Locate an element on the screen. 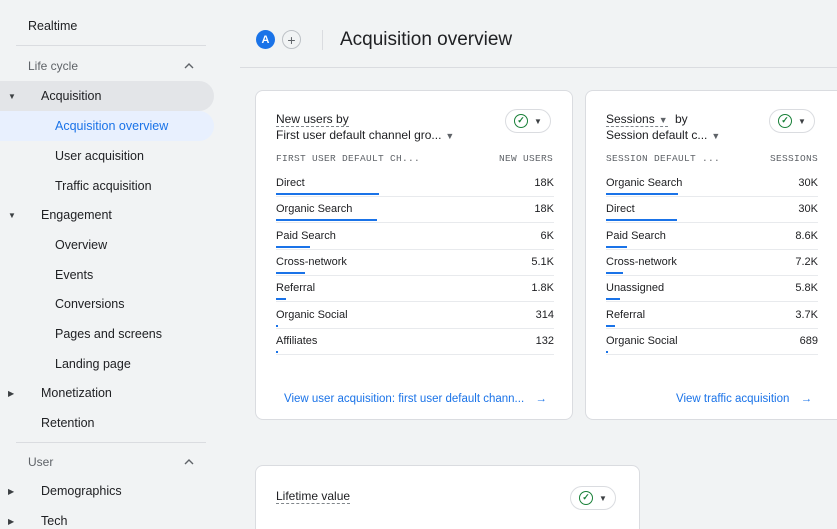 The image size is (837, 529). sidebar-item-overview: Overview is located at coordinates (81, 245).